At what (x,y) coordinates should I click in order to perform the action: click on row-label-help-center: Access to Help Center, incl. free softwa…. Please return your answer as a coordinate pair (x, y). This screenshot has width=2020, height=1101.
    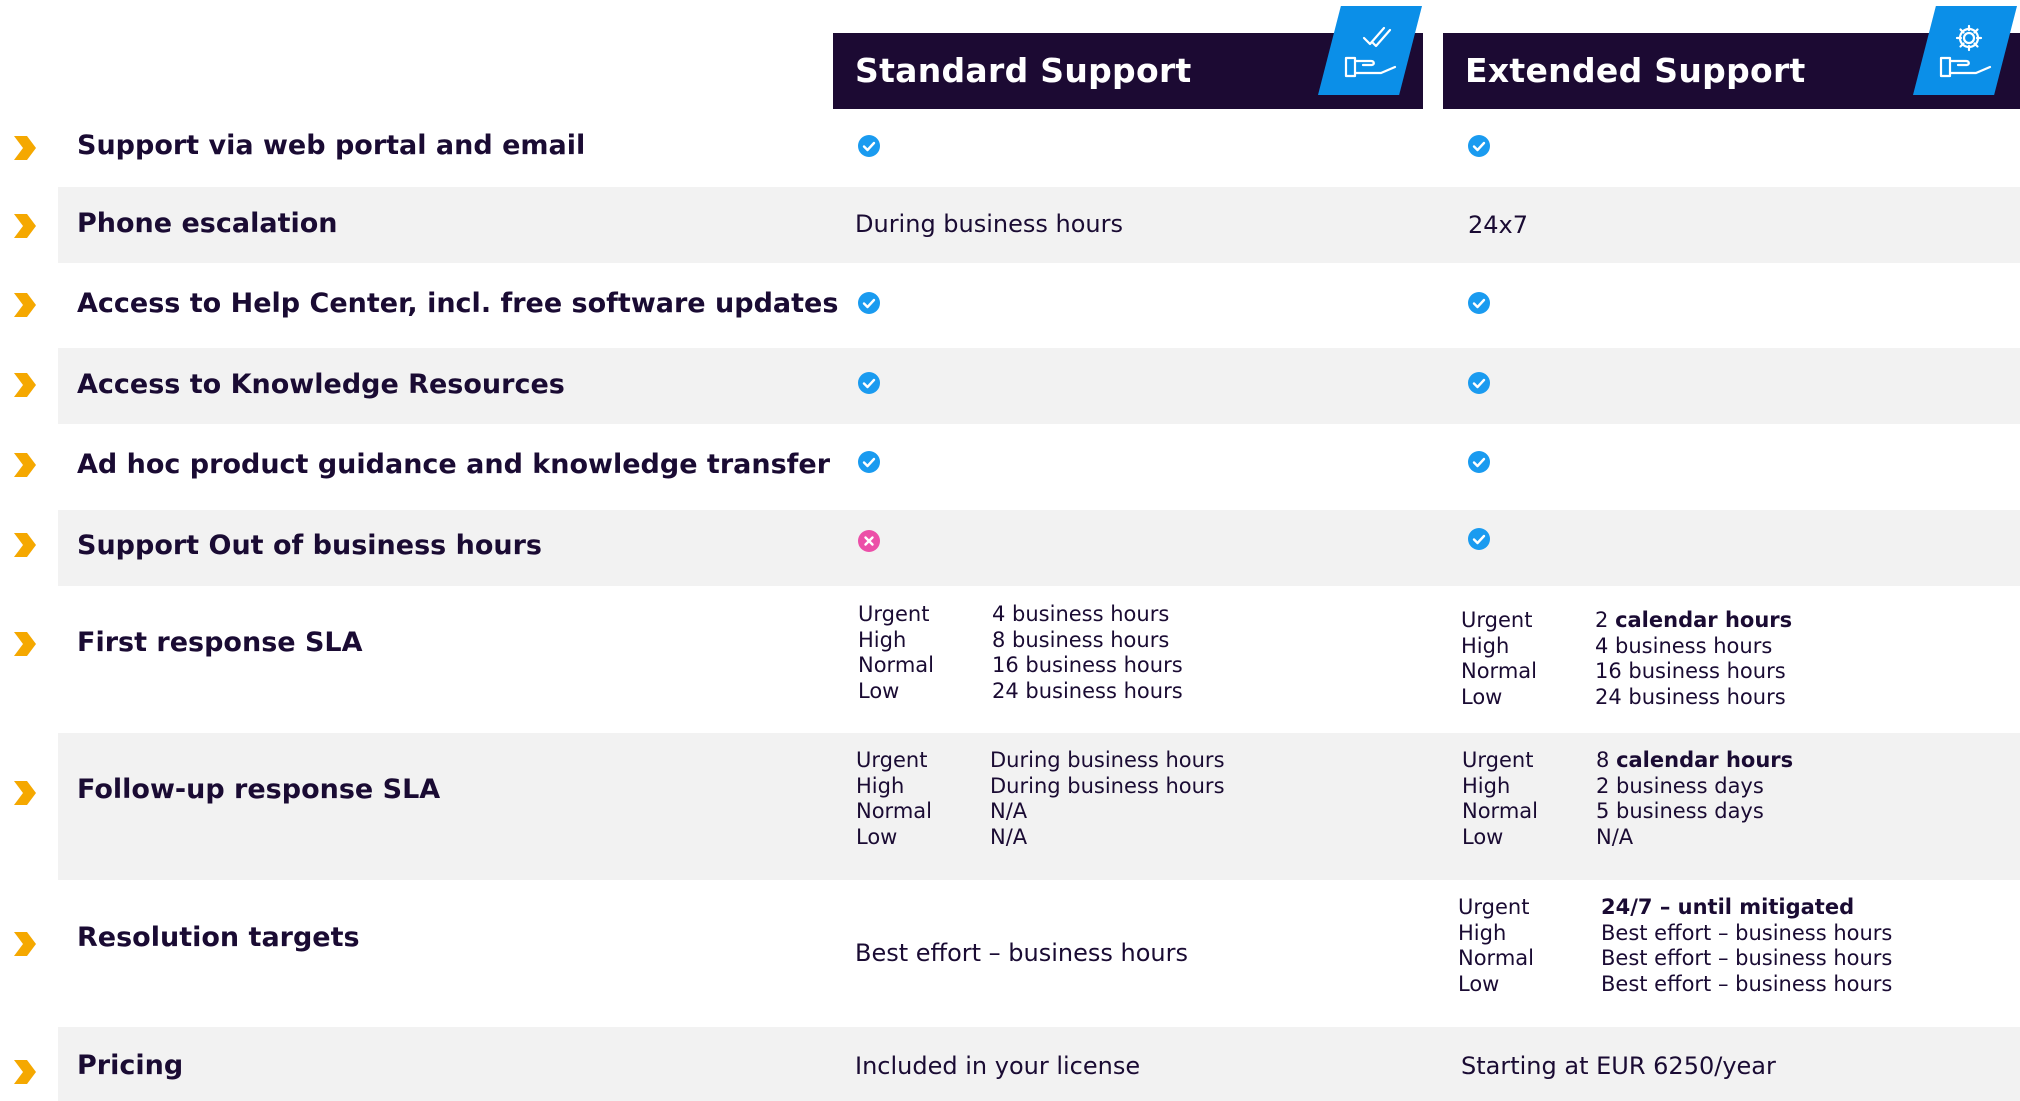
    Looking at the image, I should click on (458, 303).